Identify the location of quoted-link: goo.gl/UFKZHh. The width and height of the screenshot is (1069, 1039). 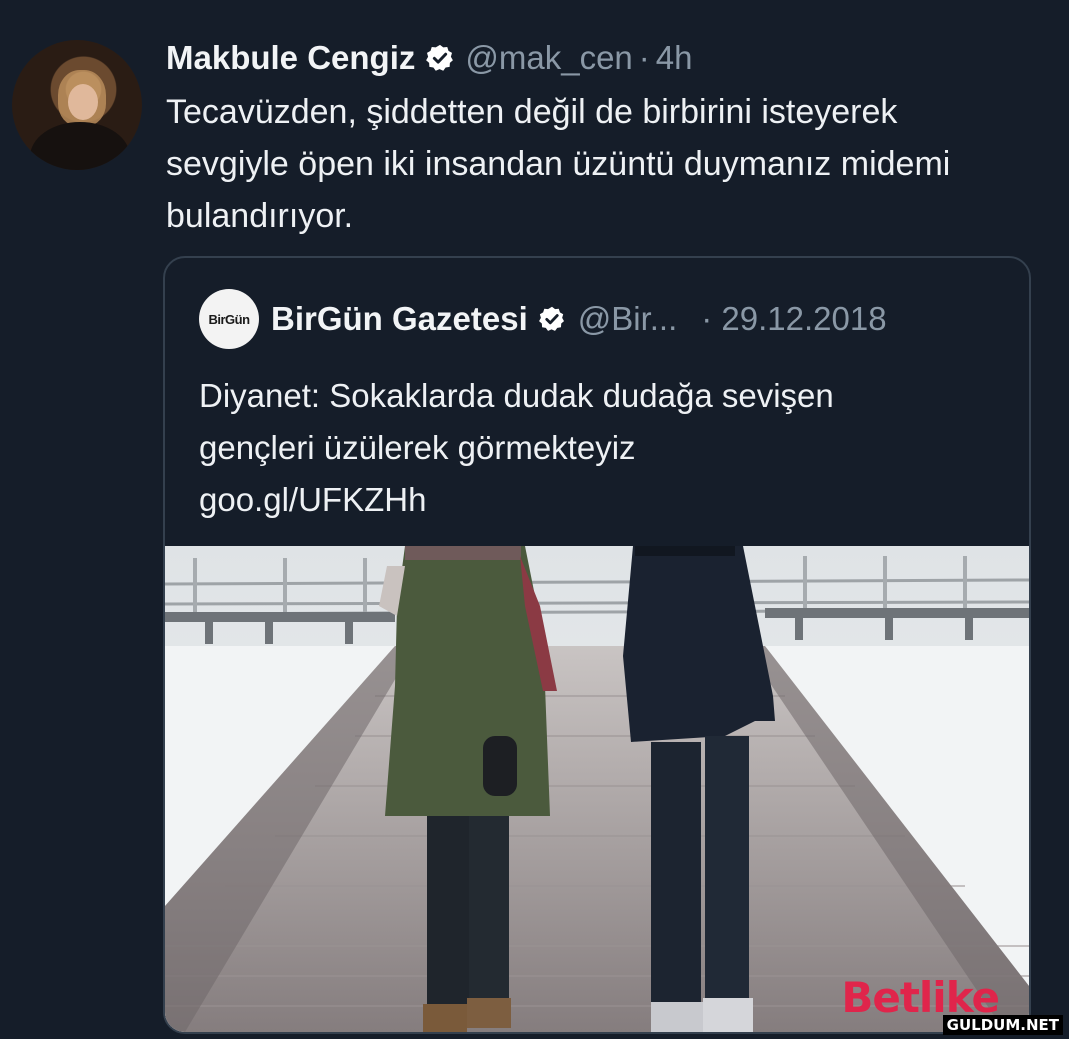
(599, 500).